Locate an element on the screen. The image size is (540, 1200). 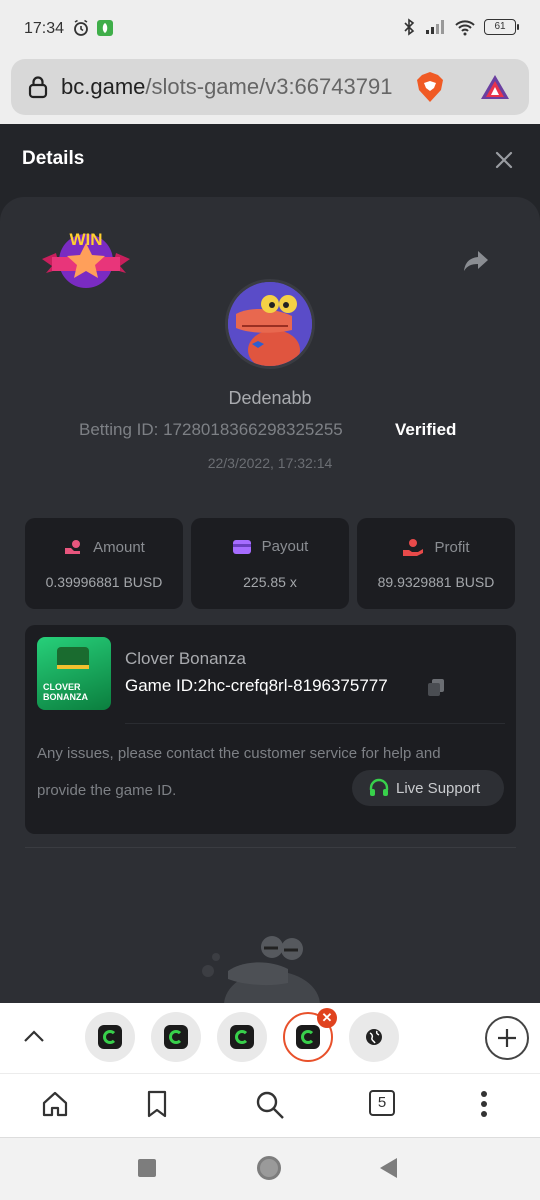
copy-icon is located at coordinates (436, 687).